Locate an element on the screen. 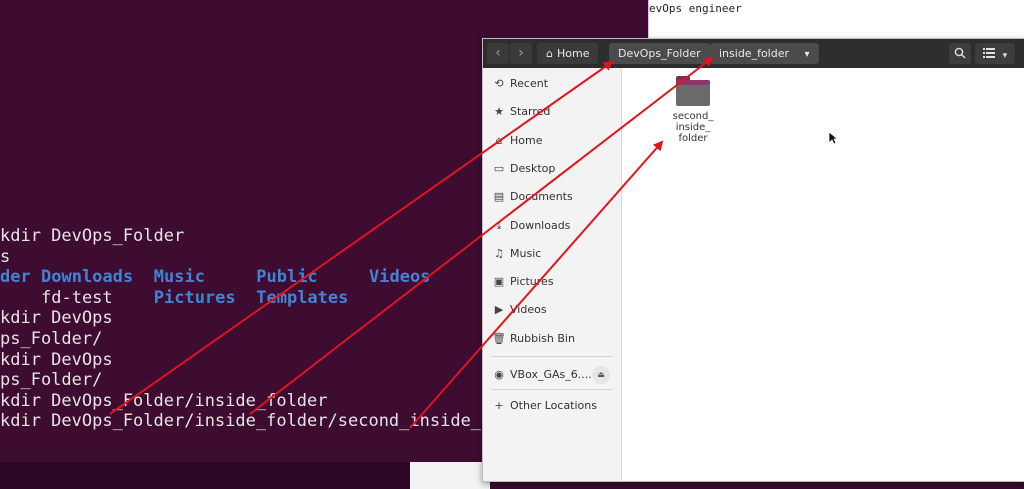 The image size is (1024, 489). sidebar-item-label: Music is located at coordinates (526, 253).